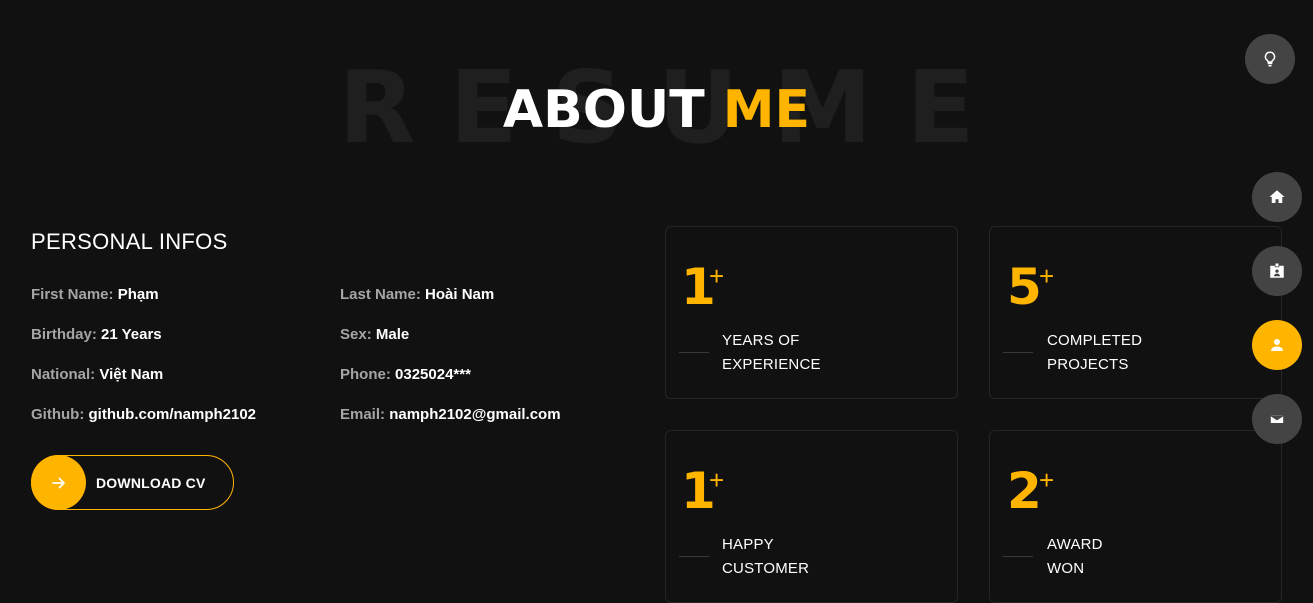  Describe the element at coordinates (185, 335) in the screenshot. I see `info-birthday: Birthday: 21 Years` at that location.